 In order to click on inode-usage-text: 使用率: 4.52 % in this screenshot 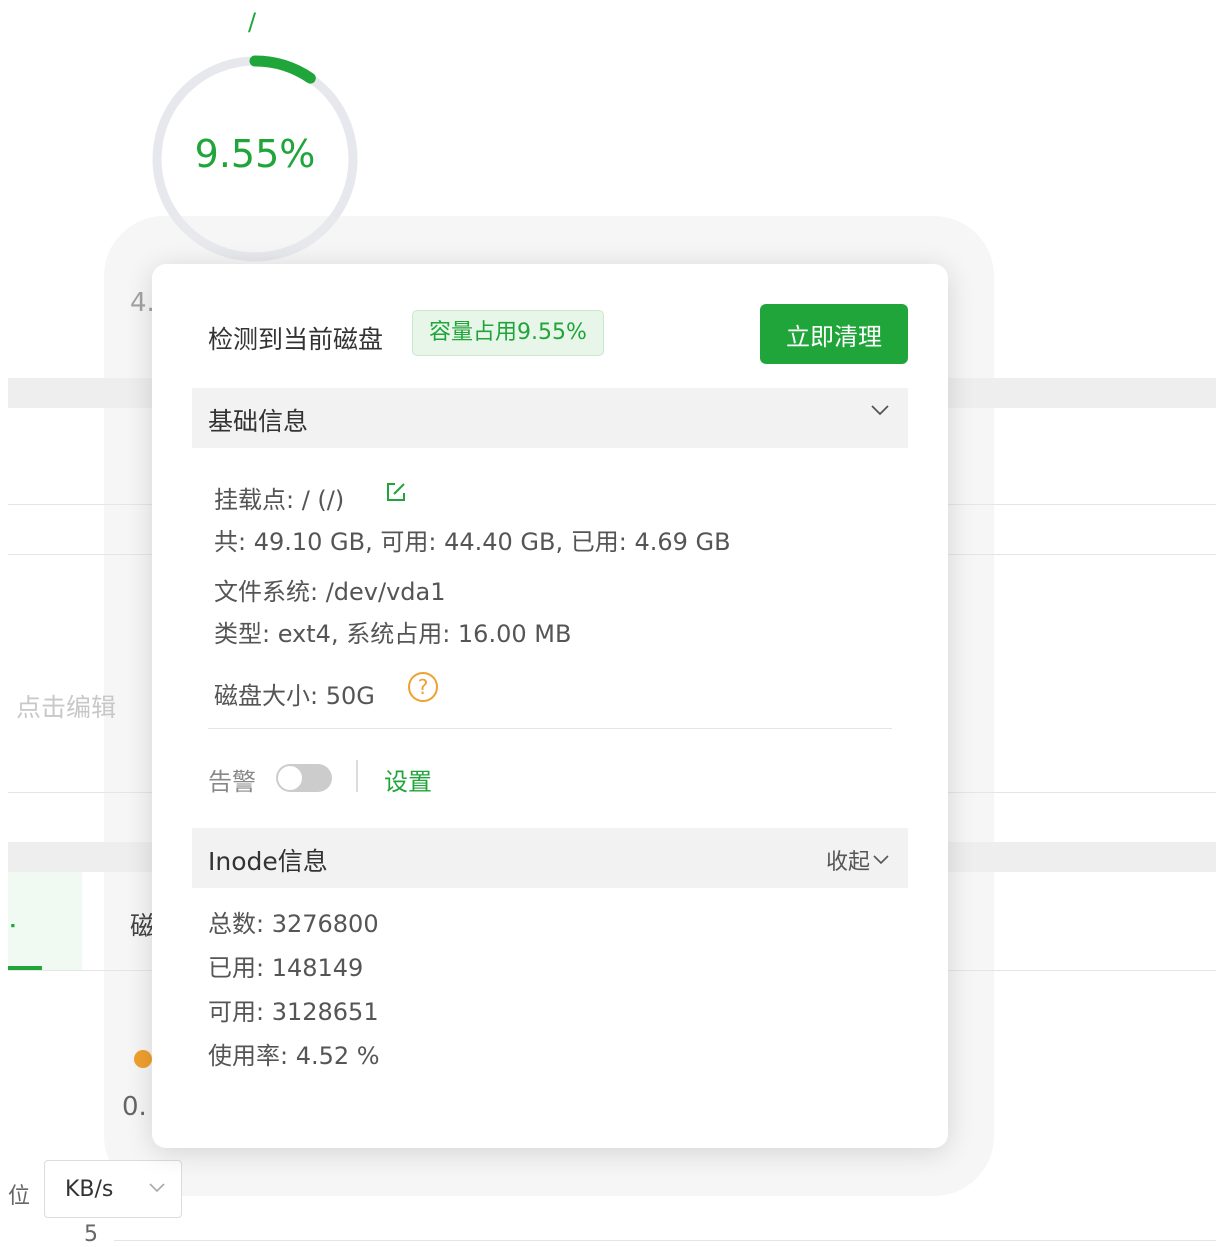, I will do `click(294, 1056)`.